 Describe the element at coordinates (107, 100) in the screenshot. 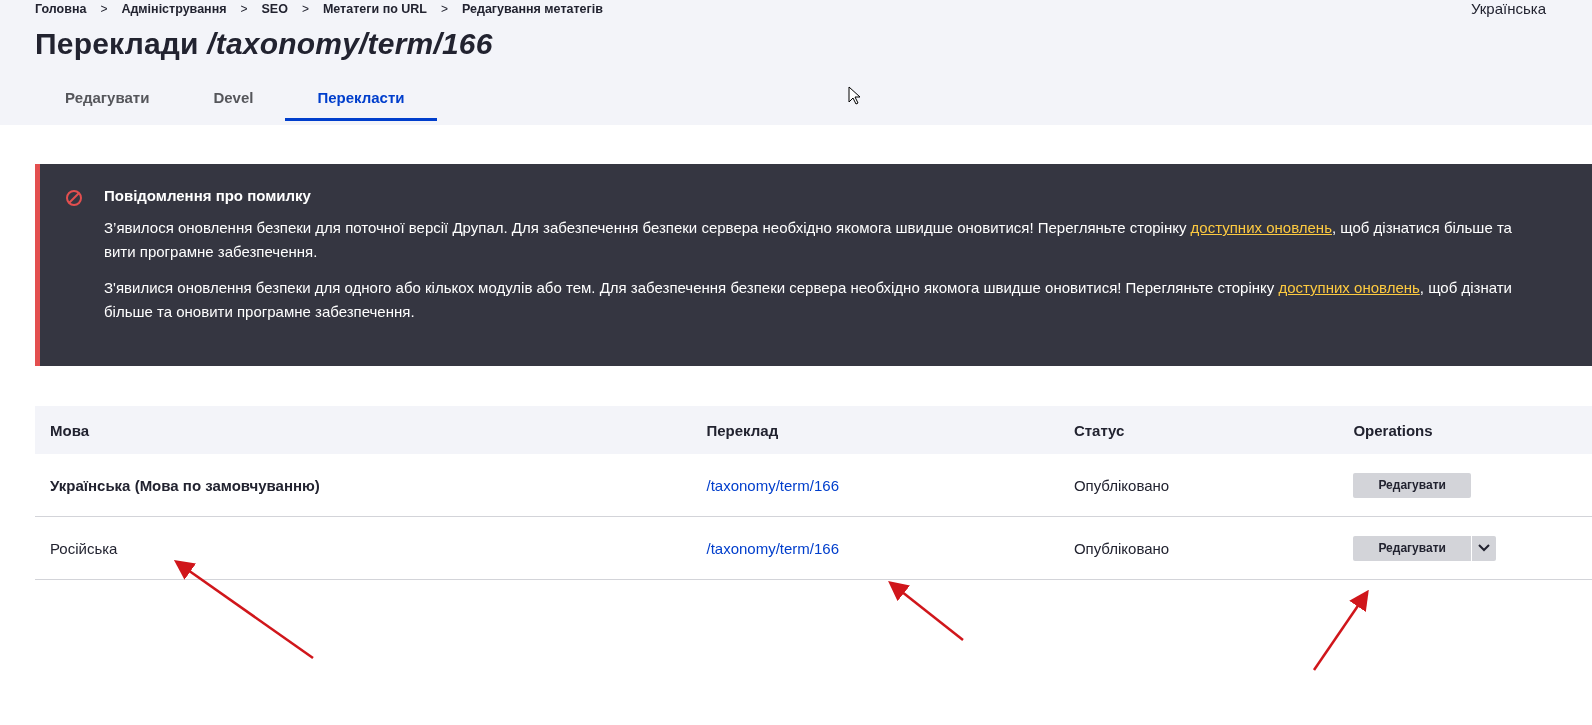

I see `tab: Редагувати` at that location.